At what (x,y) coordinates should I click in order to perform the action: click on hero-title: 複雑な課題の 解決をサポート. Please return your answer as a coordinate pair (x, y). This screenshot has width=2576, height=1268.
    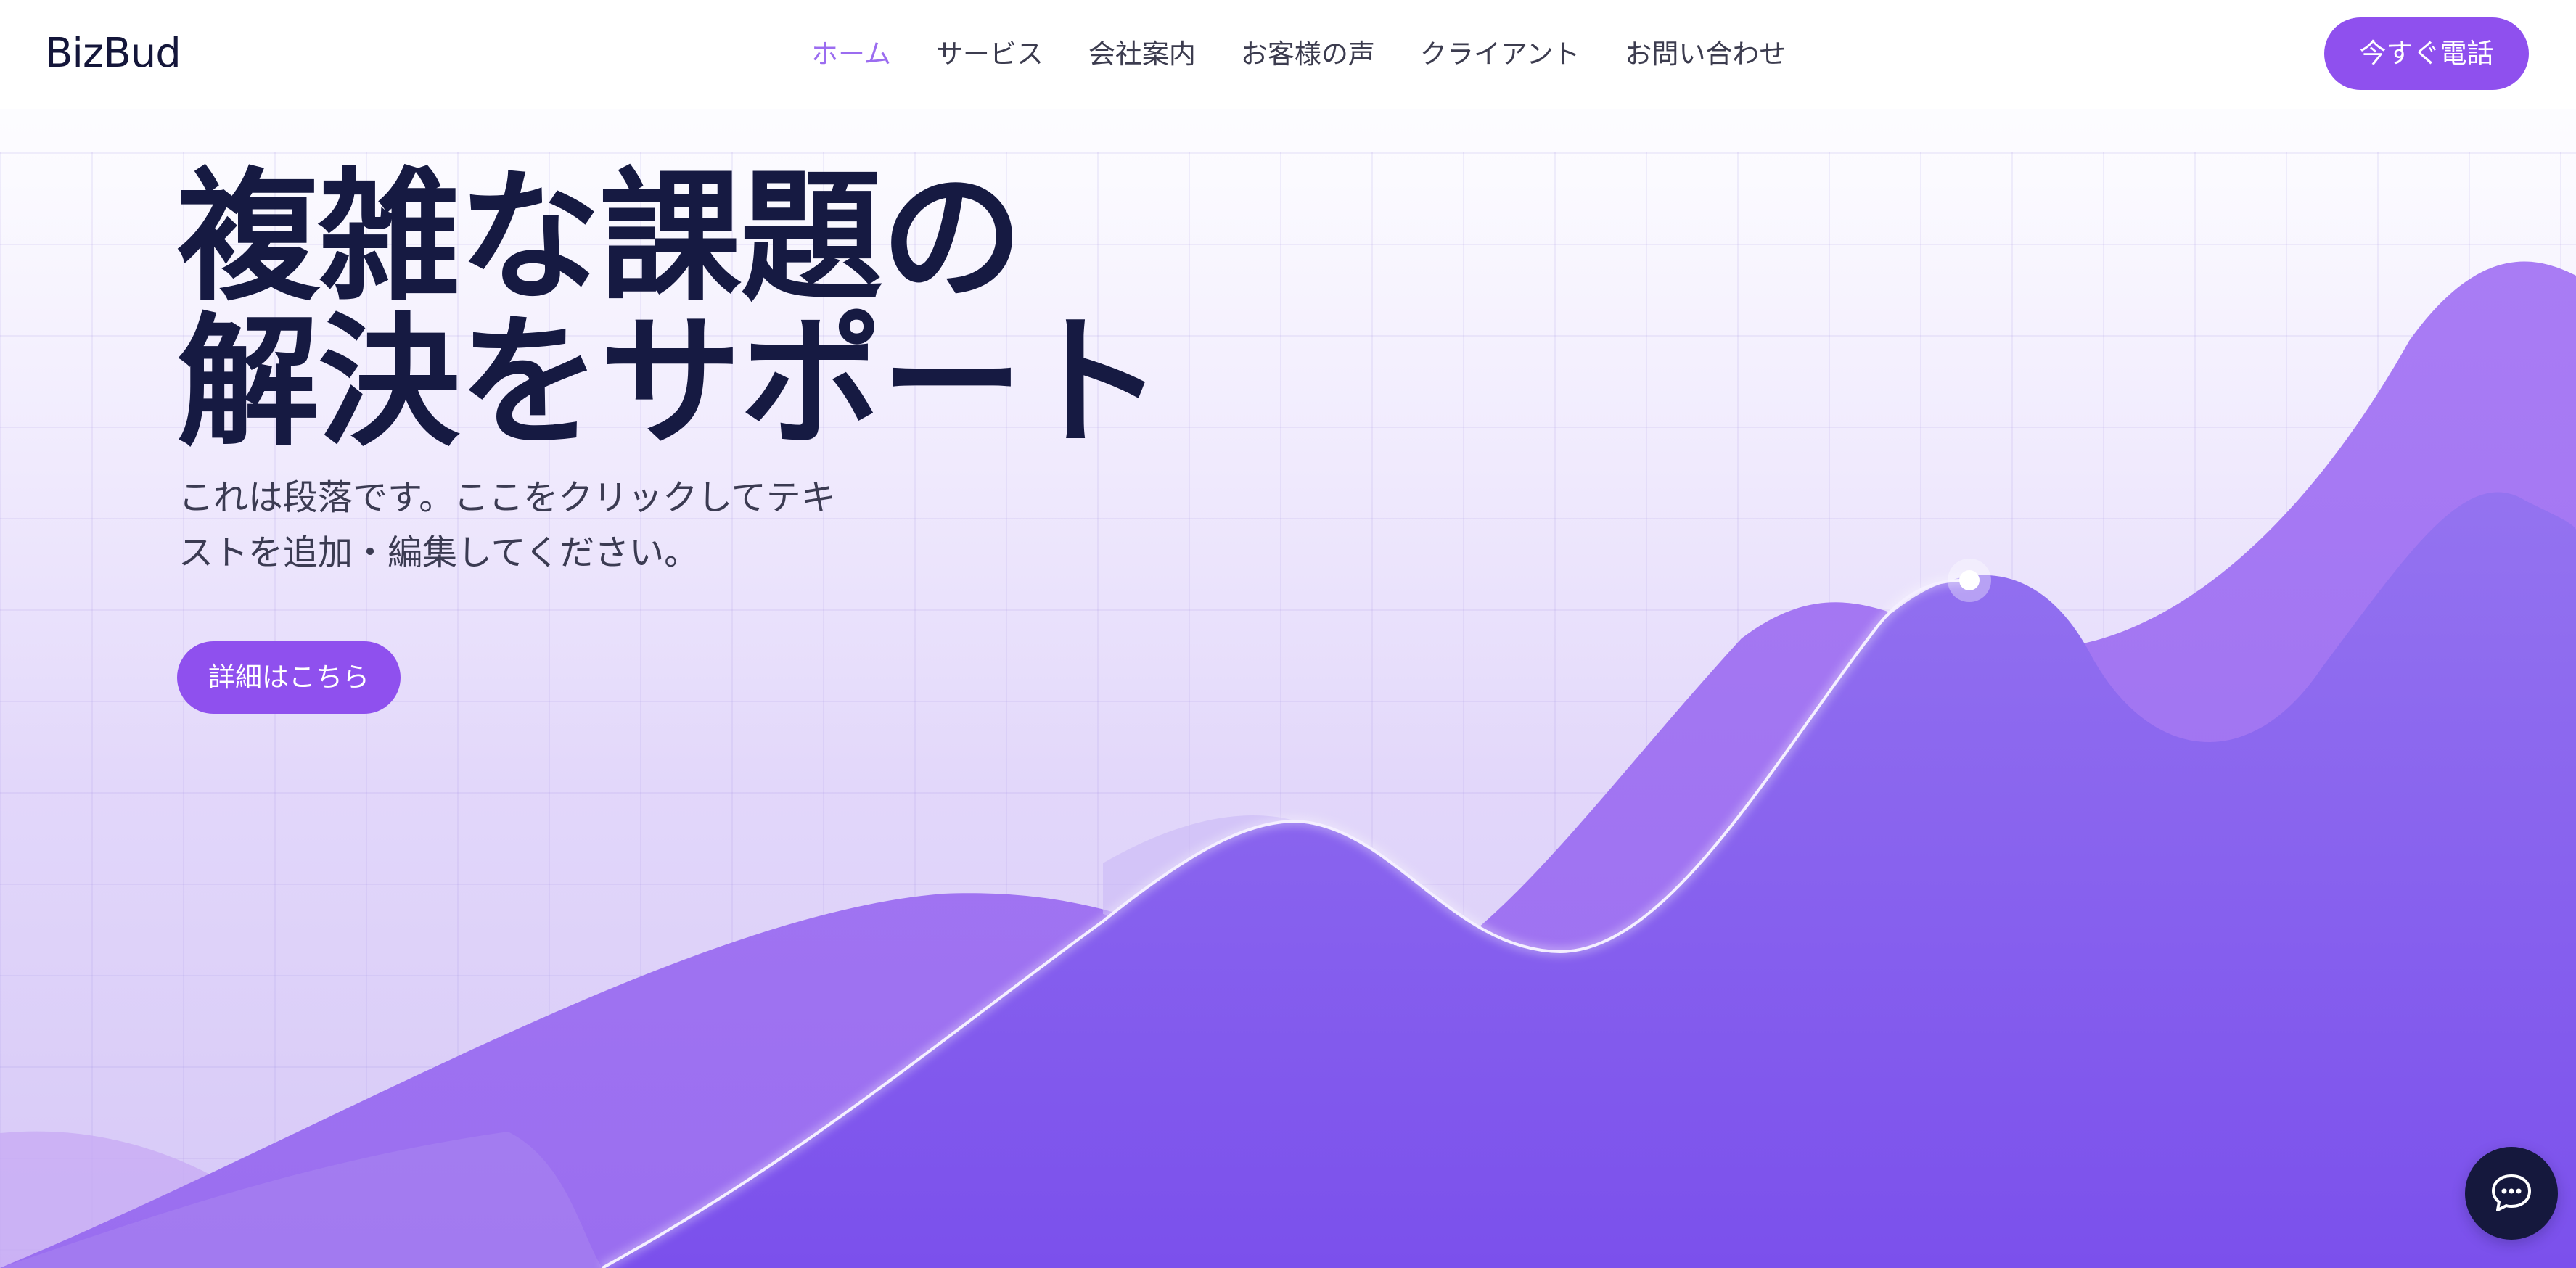
    Looking at the image, I should click on (670, 310).